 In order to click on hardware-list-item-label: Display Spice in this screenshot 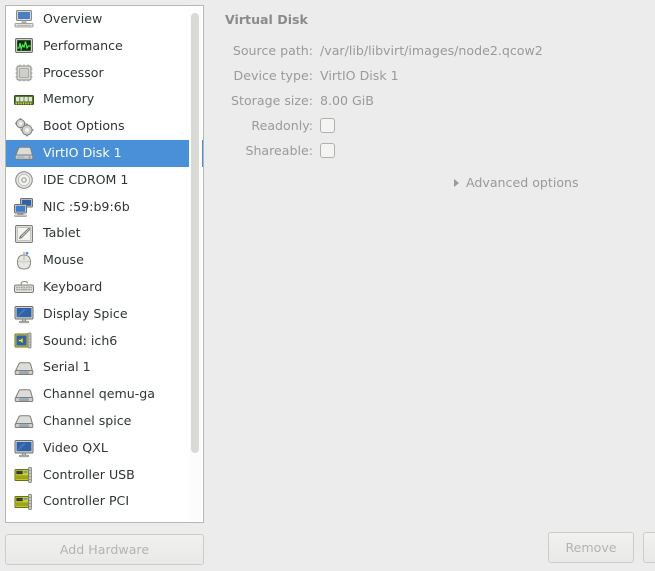, I will do `click(85, 313)`.